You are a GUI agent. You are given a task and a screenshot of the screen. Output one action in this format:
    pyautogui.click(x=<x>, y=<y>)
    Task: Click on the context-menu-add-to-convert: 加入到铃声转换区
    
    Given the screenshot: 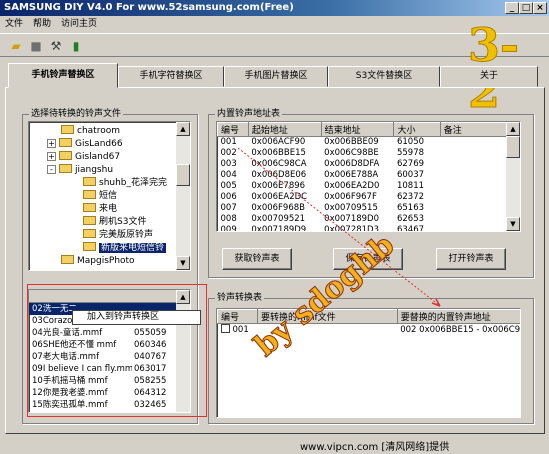 What is the action you would take?
    pyautogui.click(x=136, y=317)
    